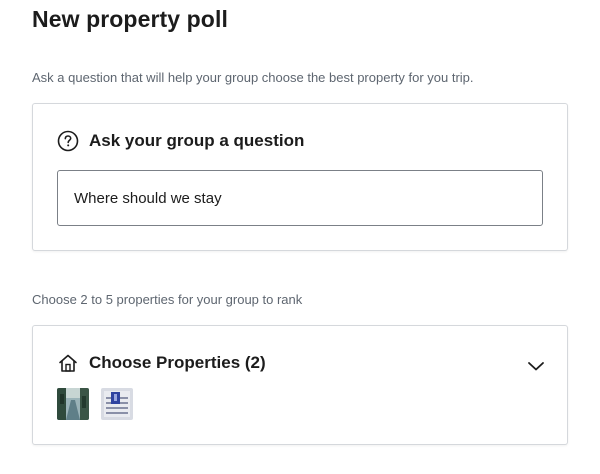 The height and width of the screenshot is (474, 600). I want to click on question-card-heading: Ask your group a question, so click(197, 140).